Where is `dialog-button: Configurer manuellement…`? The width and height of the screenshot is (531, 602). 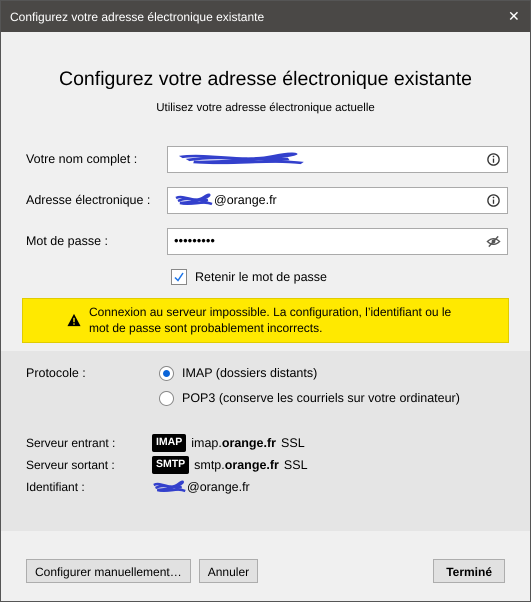 dialog-button: Configurer manuellement… is located at coordinates (108, 570).